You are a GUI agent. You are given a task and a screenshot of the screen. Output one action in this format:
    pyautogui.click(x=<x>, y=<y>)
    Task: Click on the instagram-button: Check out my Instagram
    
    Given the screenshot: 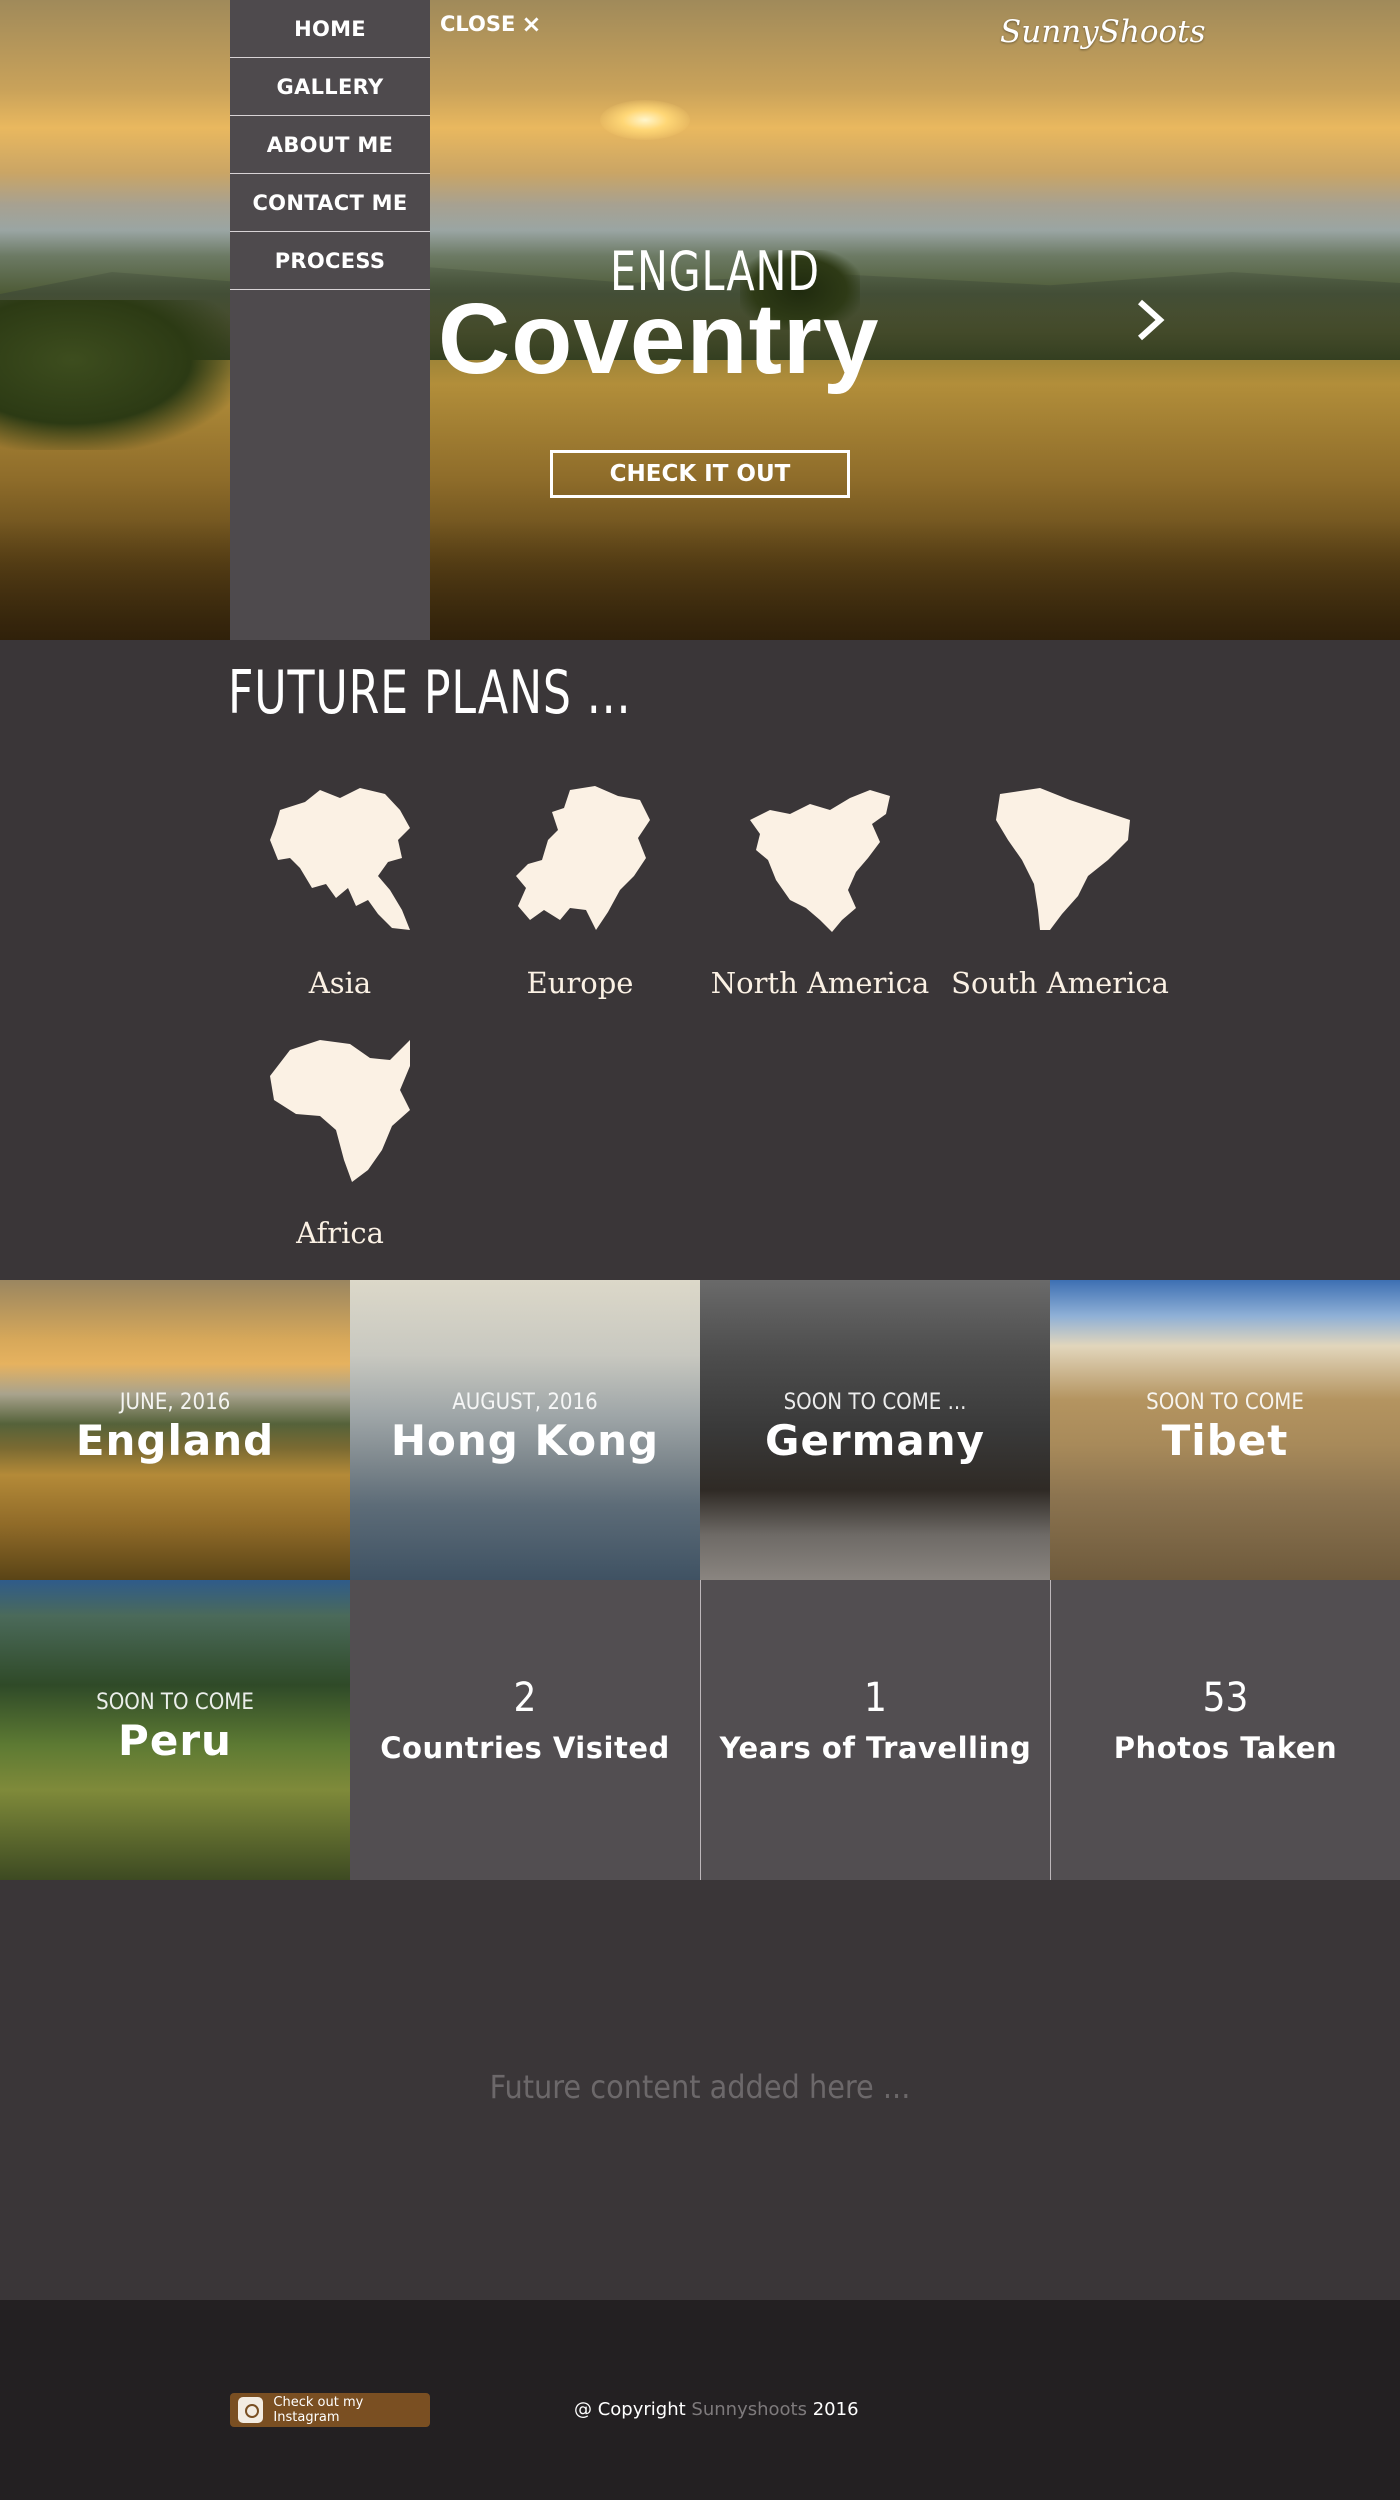 What is the action you would take?
    pyautogui.click(x=330, y=2410)
    